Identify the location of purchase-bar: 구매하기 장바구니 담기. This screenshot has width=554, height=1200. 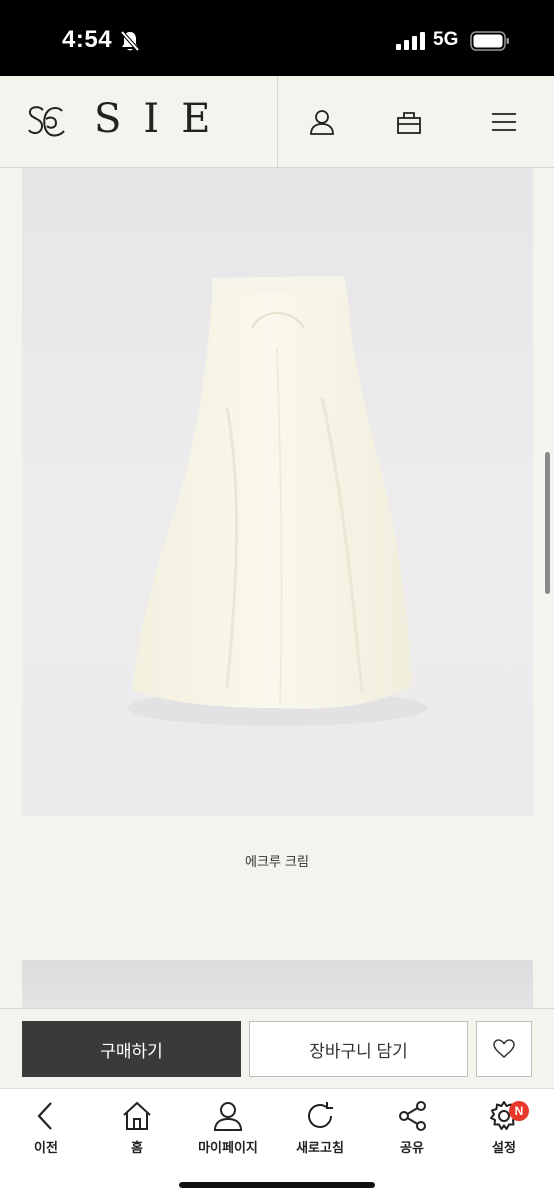
(277, 1048).